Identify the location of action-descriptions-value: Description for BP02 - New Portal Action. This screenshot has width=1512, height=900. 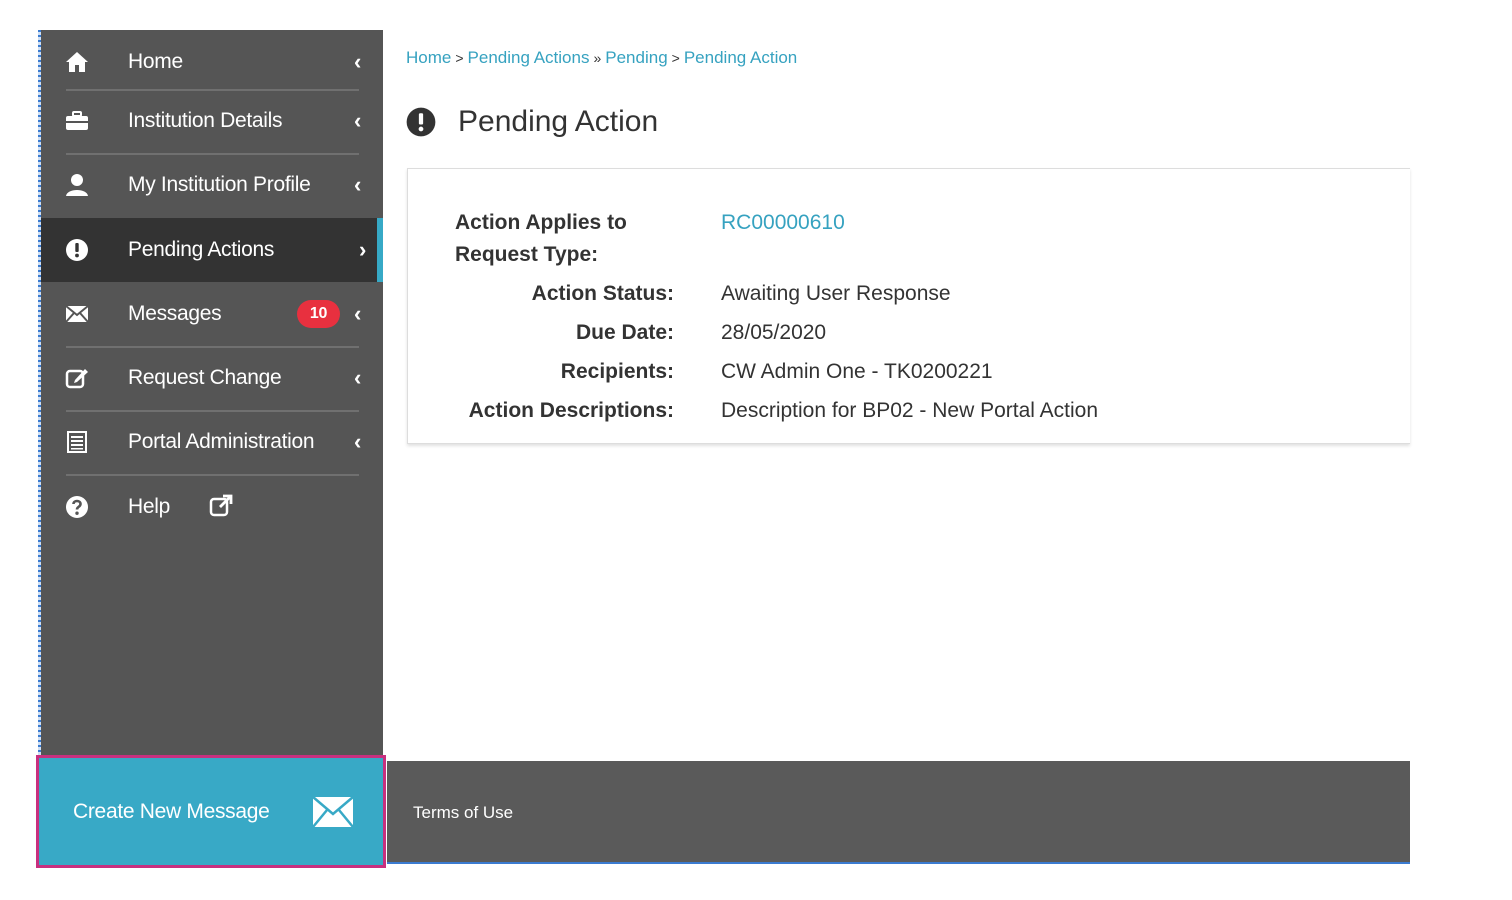
(909, 410).